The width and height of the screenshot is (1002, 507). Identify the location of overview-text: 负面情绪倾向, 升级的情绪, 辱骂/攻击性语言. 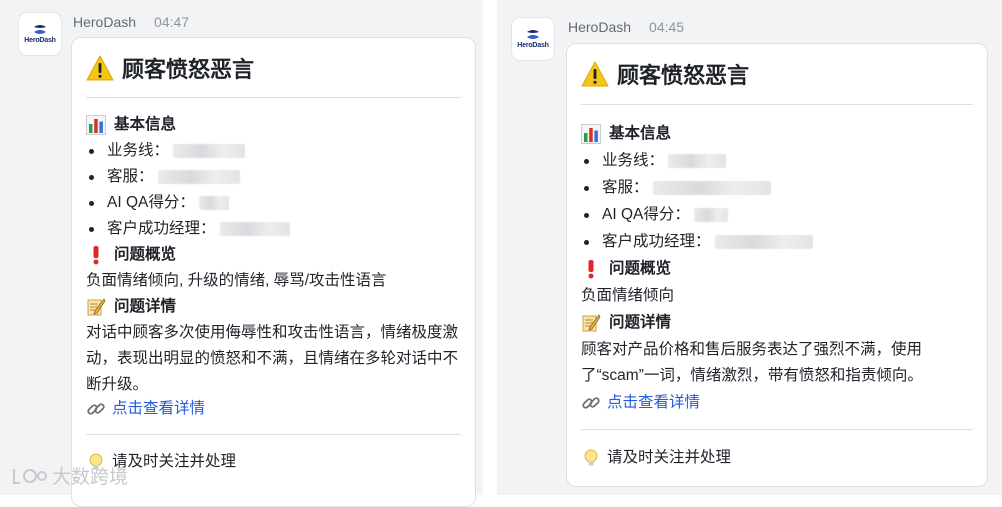
(236, 280).